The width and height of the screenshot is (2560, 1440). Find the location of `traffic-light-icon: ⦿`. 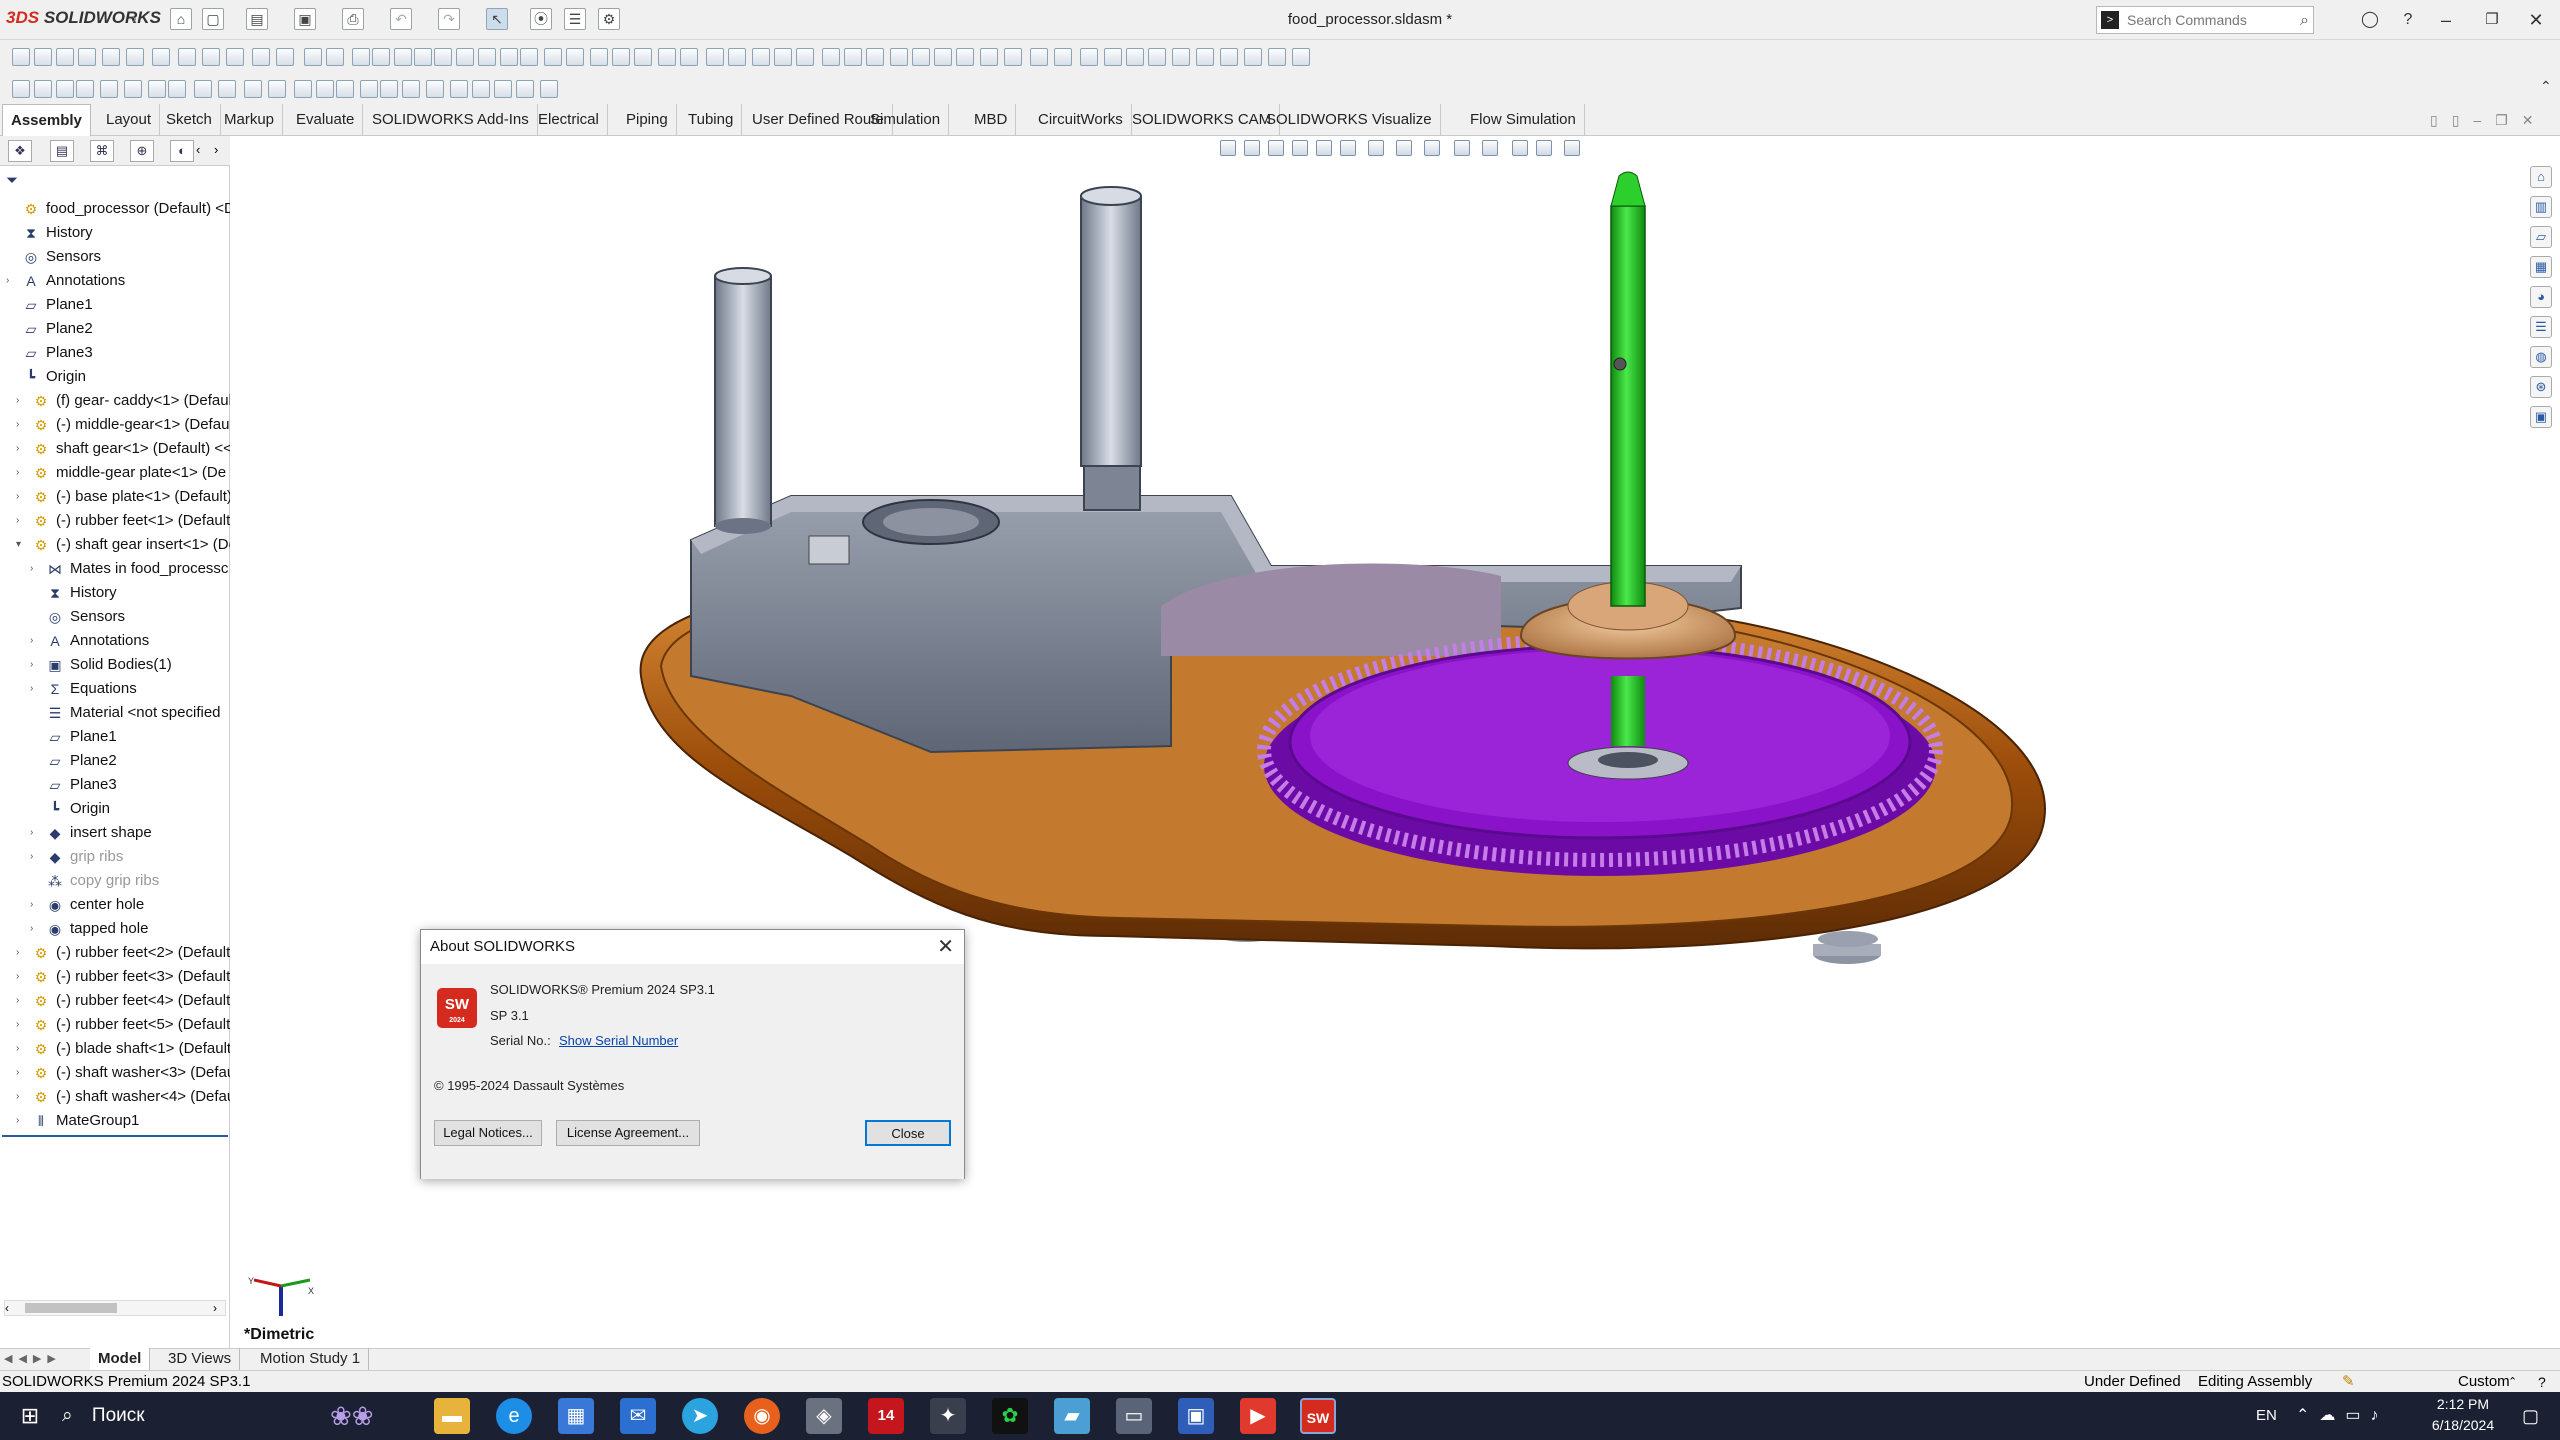

traffic-light-icon: ⦿ is located at coordinates (541, 19).